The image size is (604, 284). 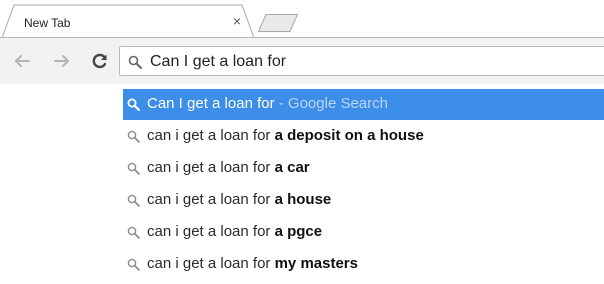 What do you see at coordinates (363, 168) in the screenshot?
I see `suggestion-row: can i get a loan for a car` at bounding box center [363, 168].